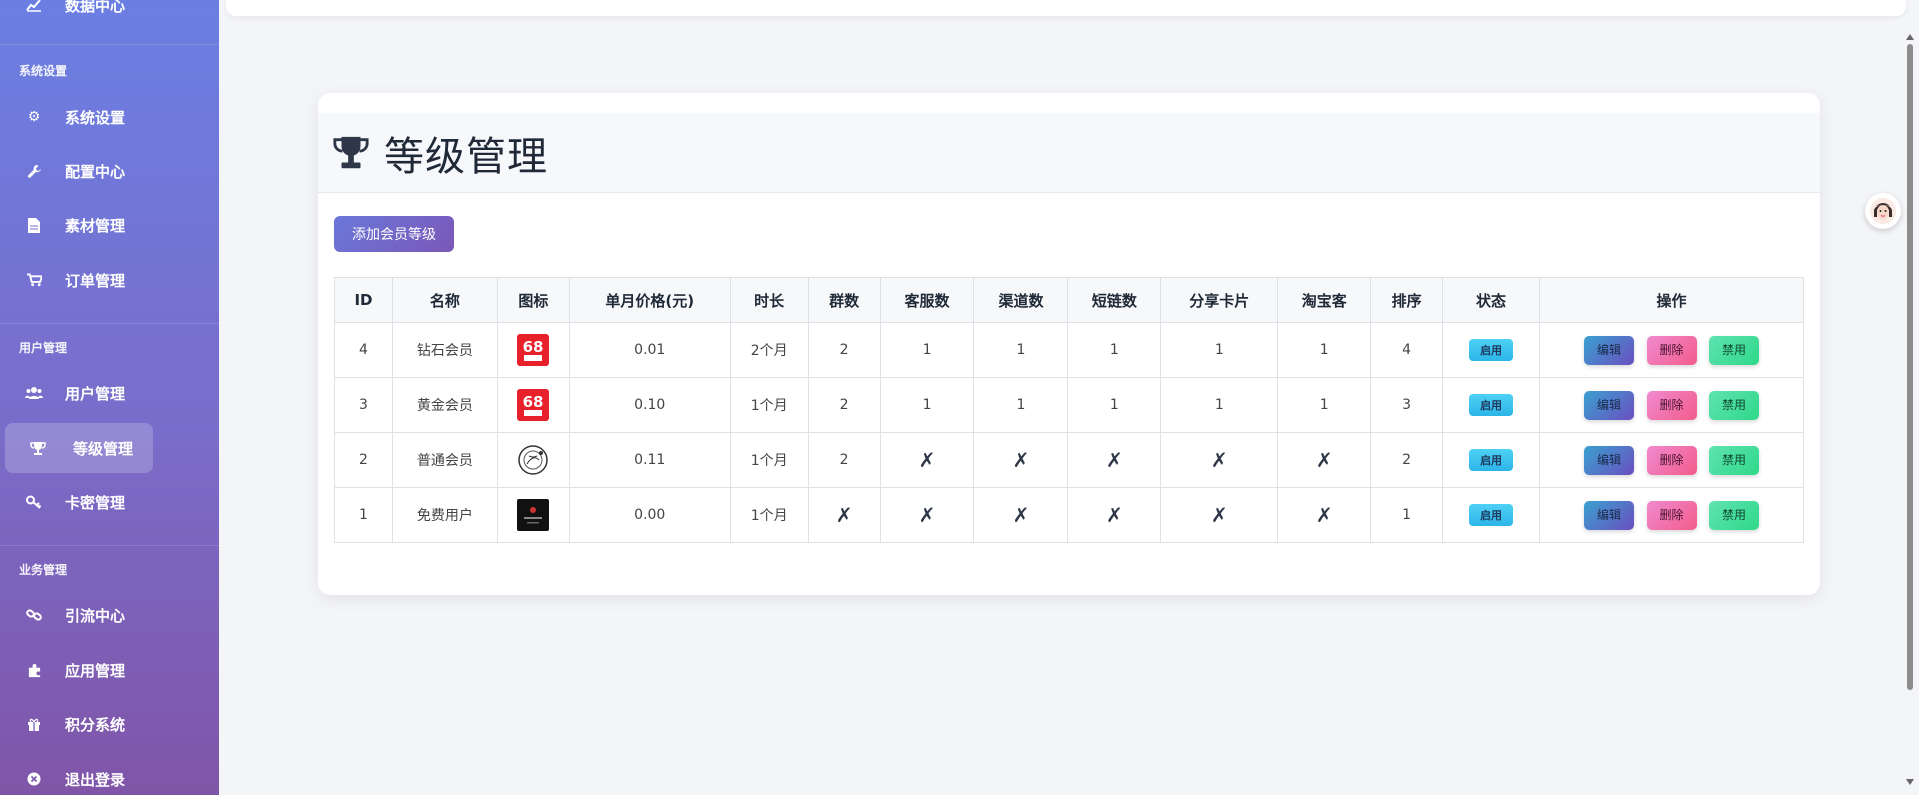 Image resolution: width=1919 pixels, height=795 pixels. I want to click on col-header-status: 状态, so click(1491, 300).